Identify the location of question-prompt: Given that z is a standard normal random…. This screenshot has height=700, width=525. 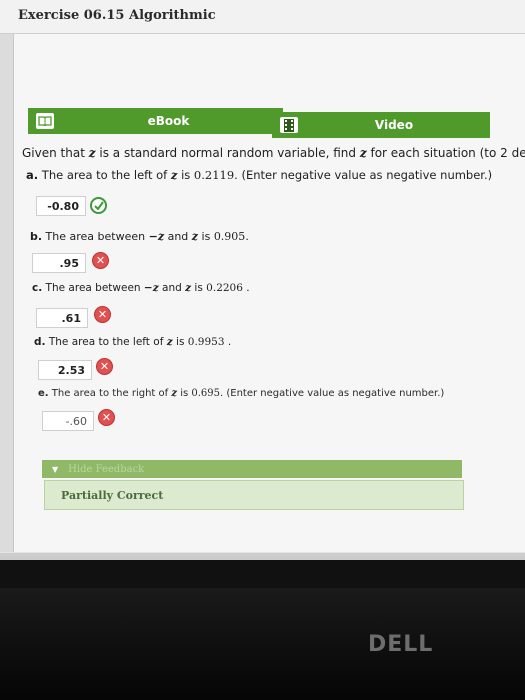
(273, 153).